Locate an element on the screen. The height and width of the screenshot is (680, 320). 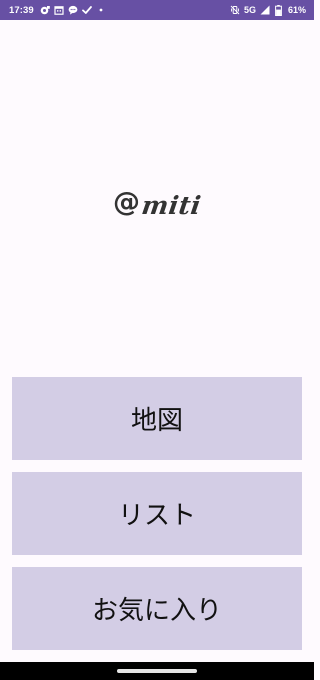
network-type: 5G is located at coordinates (249, 10).